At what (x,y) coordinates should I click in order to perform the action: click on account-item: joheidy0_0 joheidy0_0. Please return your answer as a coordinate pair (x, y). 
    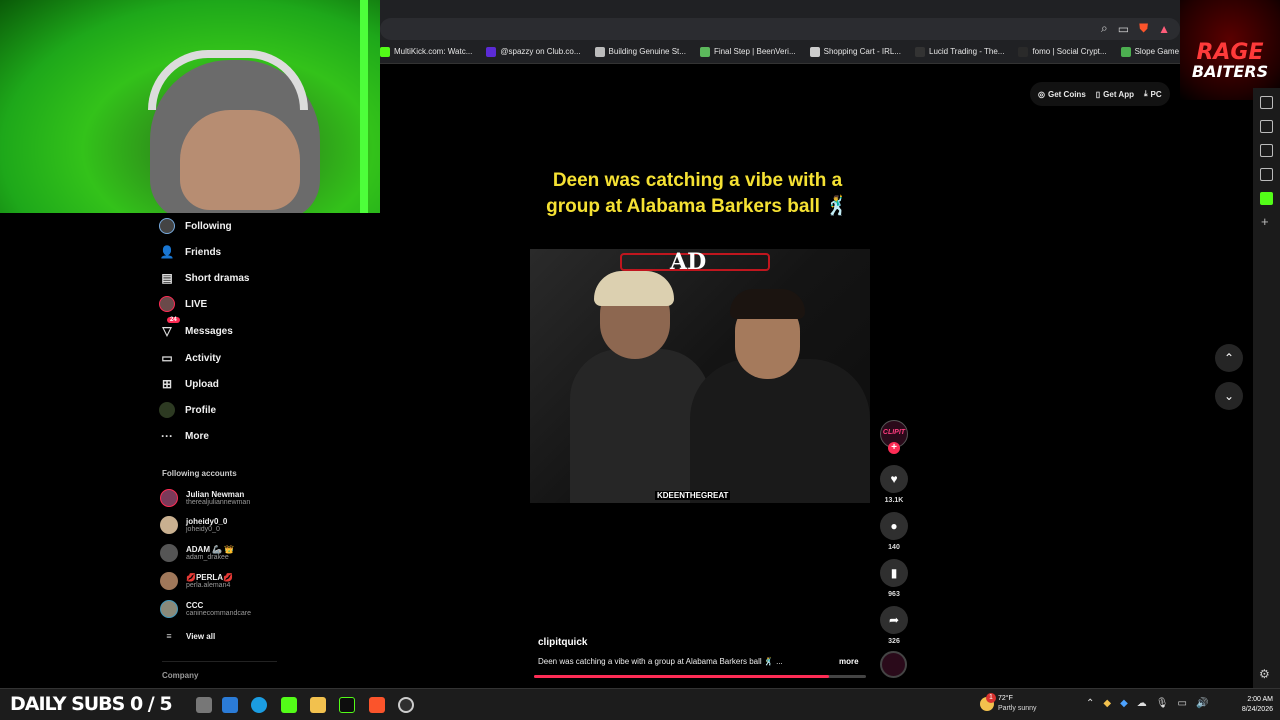
    Looking at the image, I should click on (193, 525).